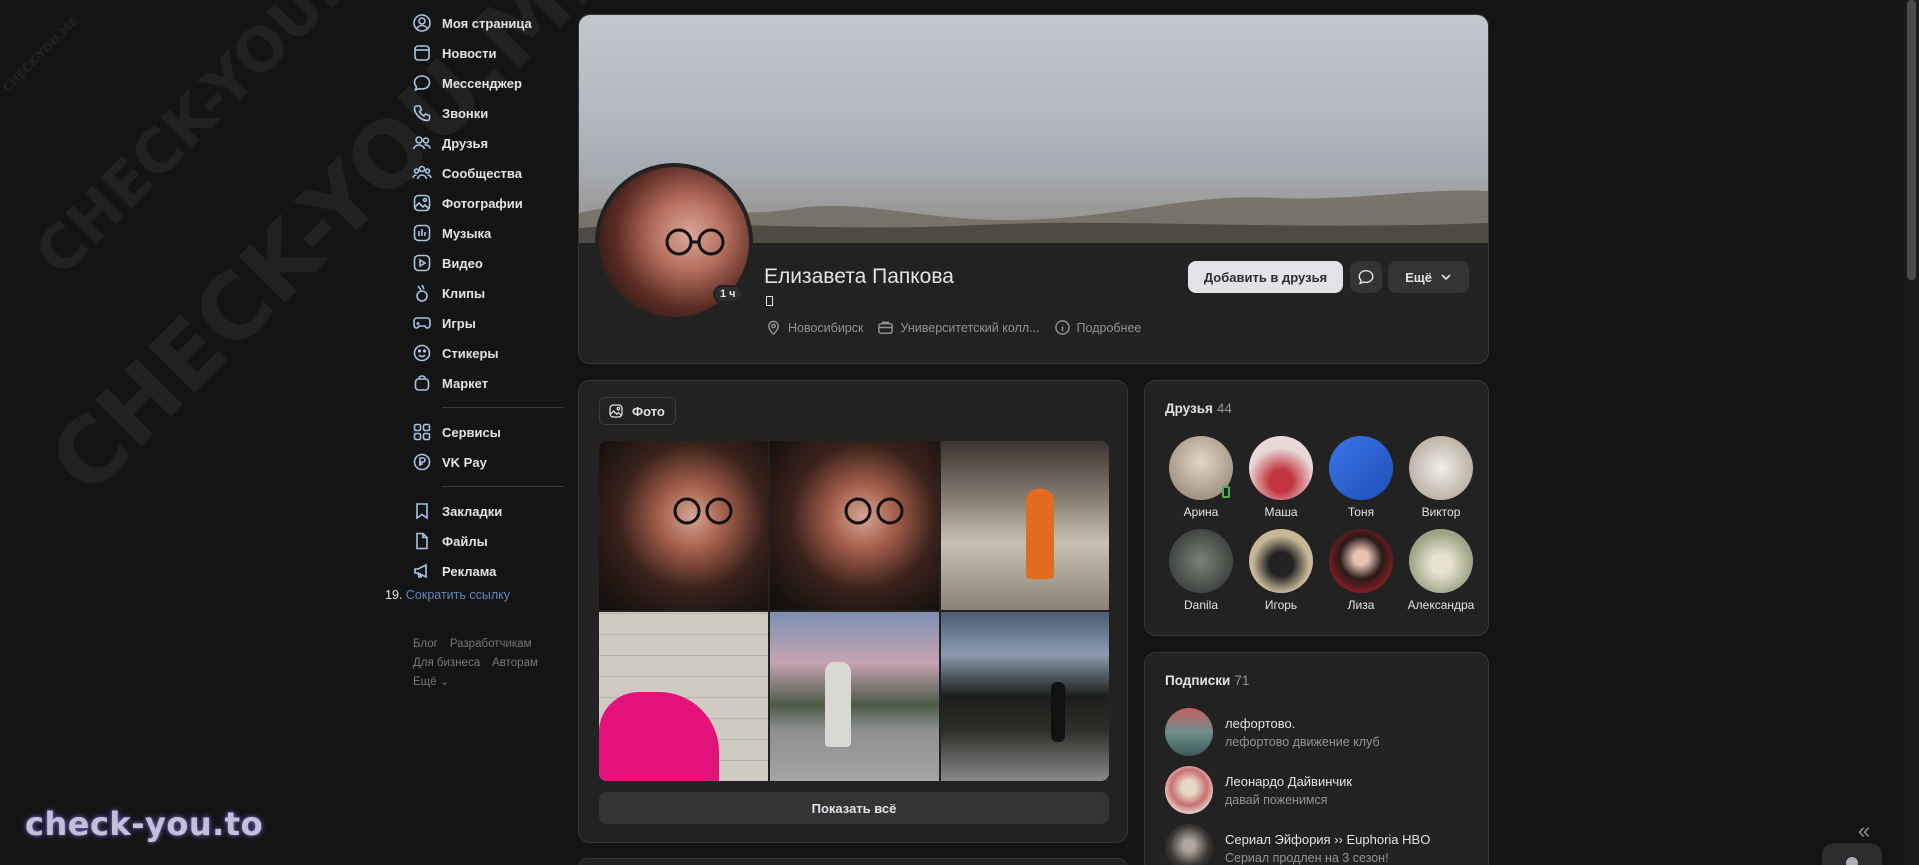  I want to click on friend-name: Виктор, so click(1441, 512).